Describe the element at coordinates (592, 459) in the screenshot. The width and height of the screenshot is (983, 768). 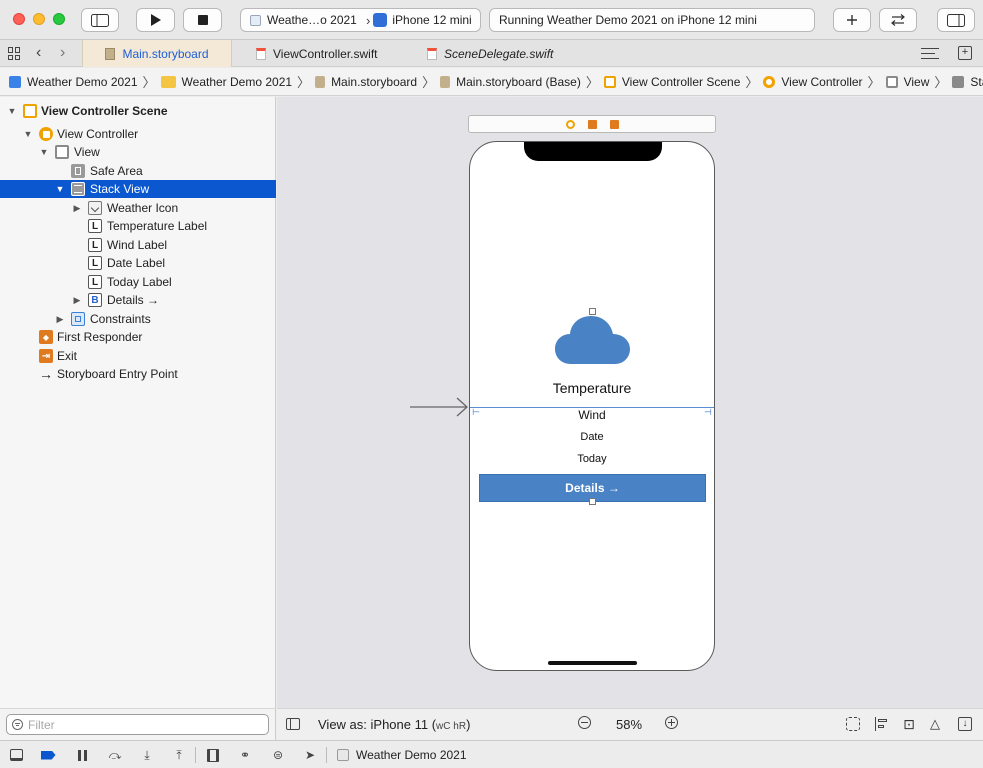
I see `today-label: Today` at that location.